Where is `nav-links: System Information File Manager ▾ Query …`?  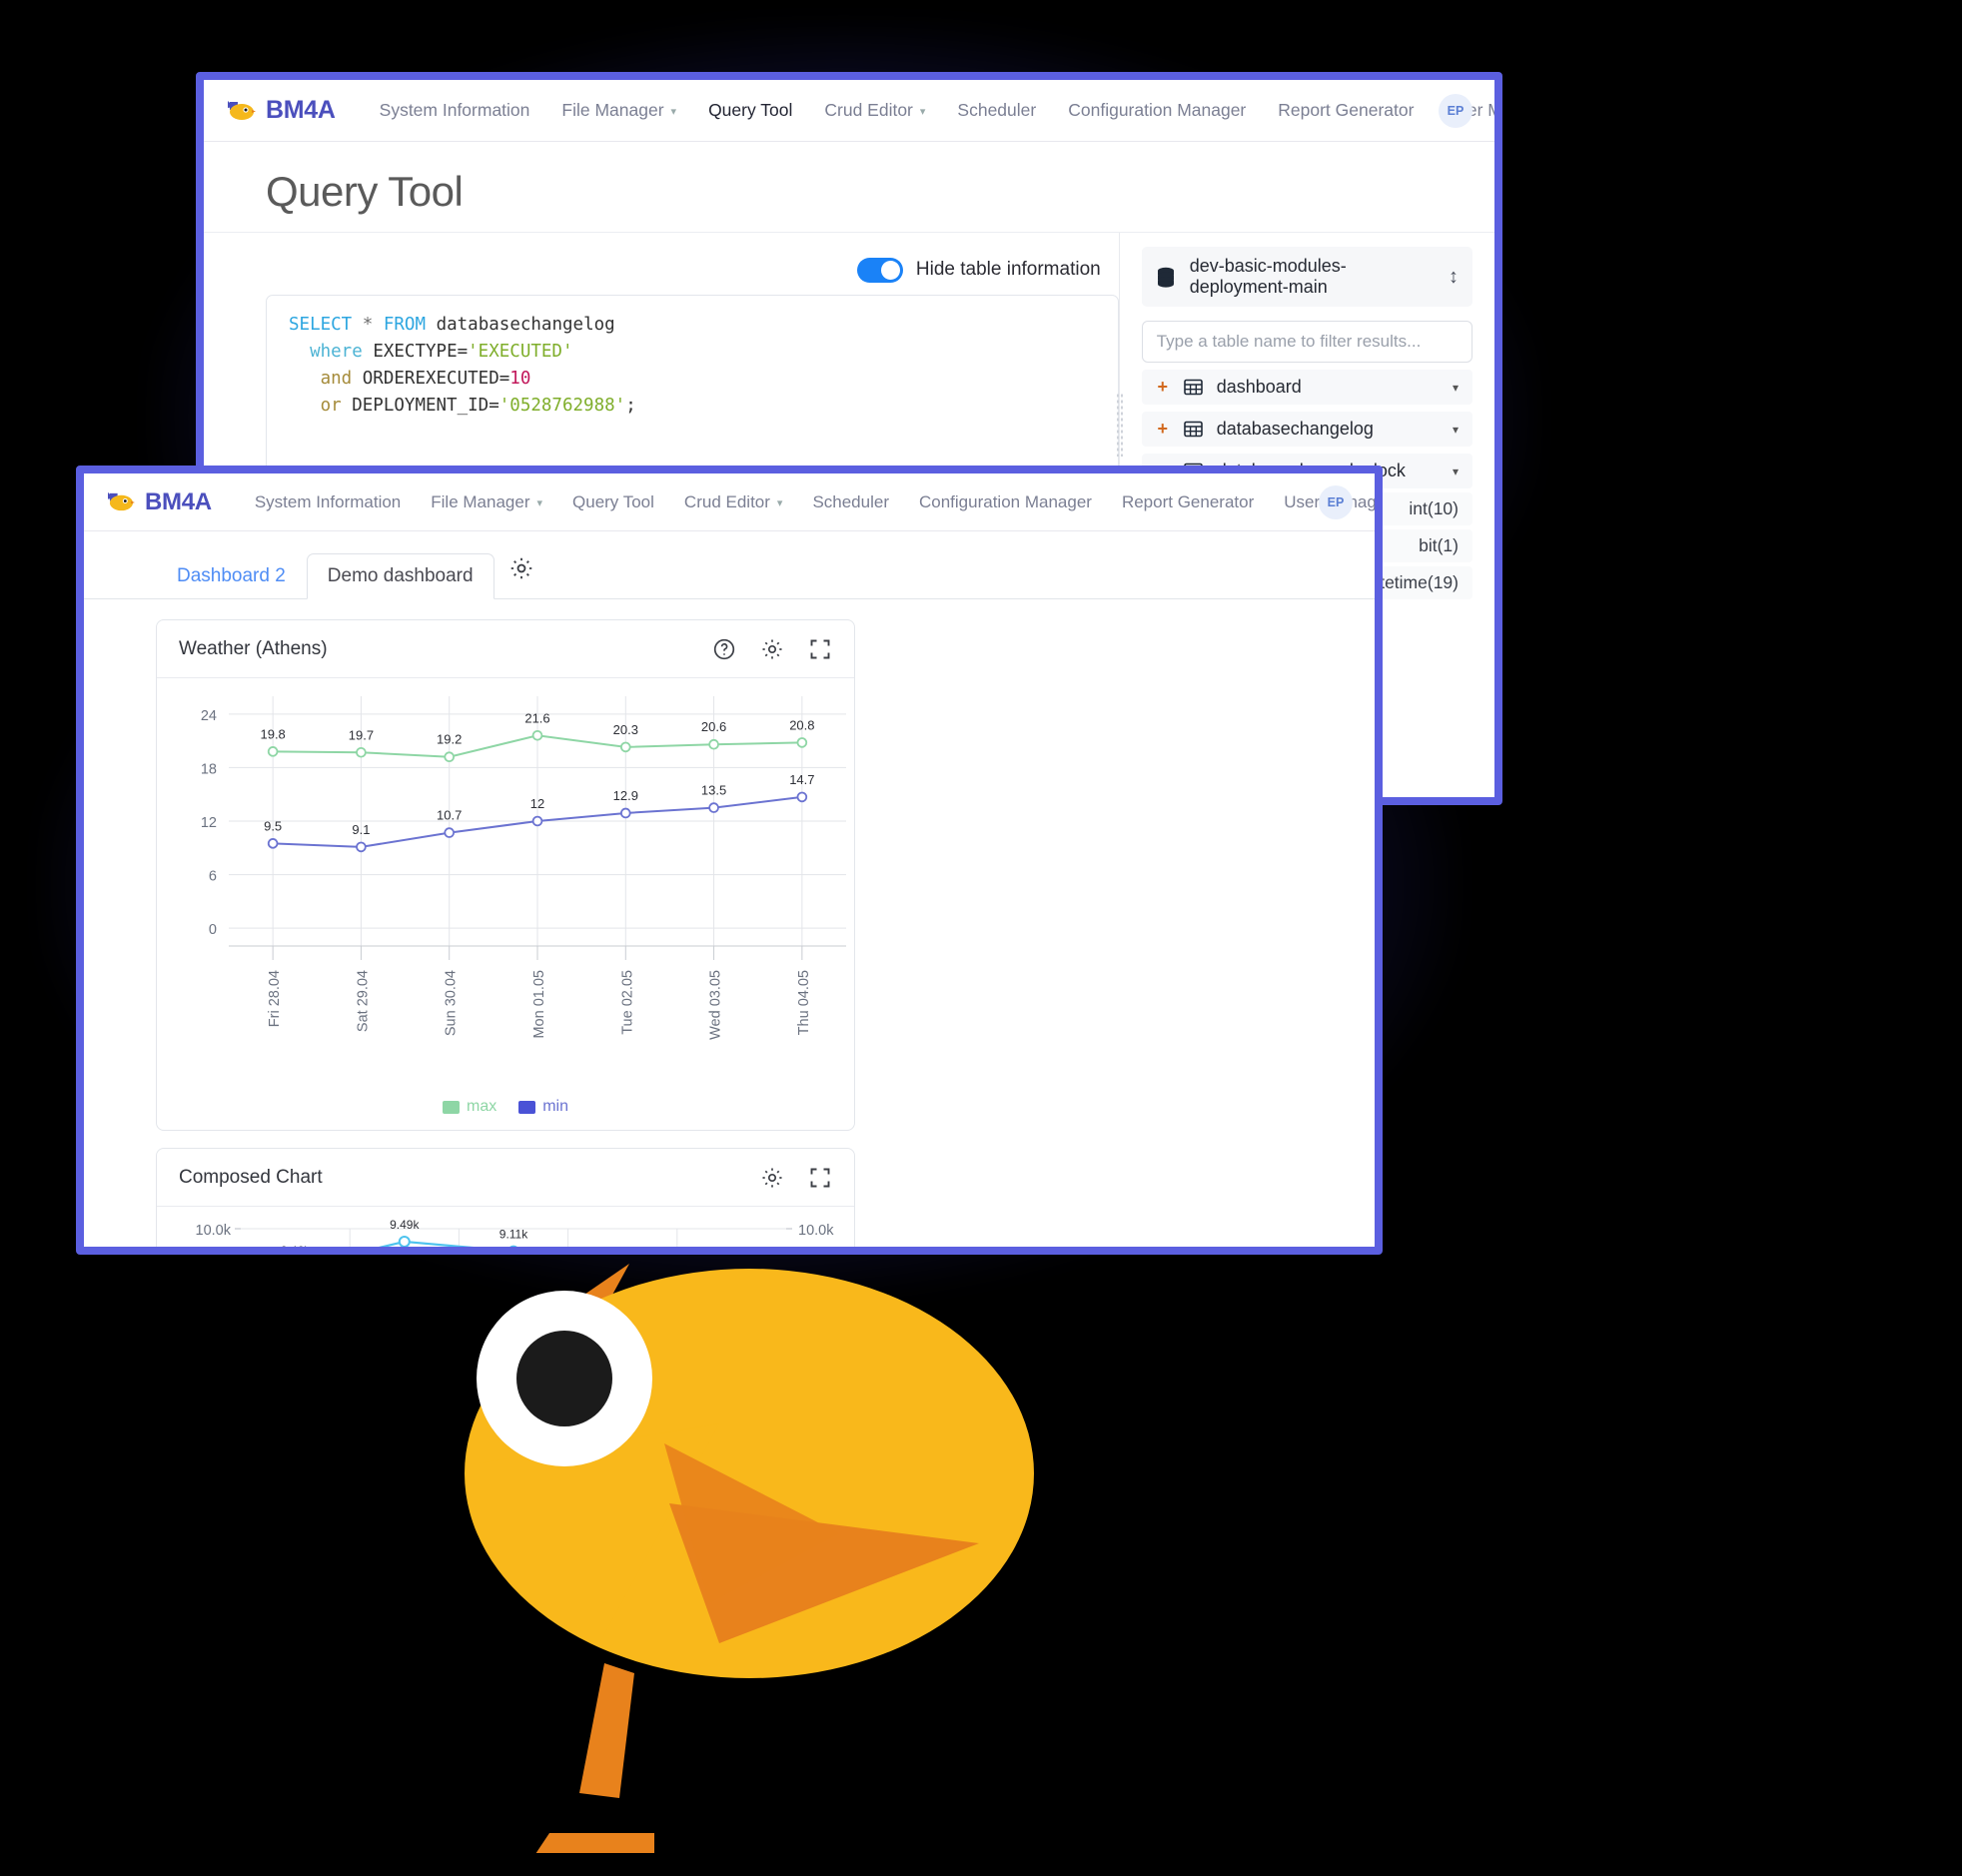 nav-links: System Information File Manager ▾ Query … is located at coordinates (929, 111).